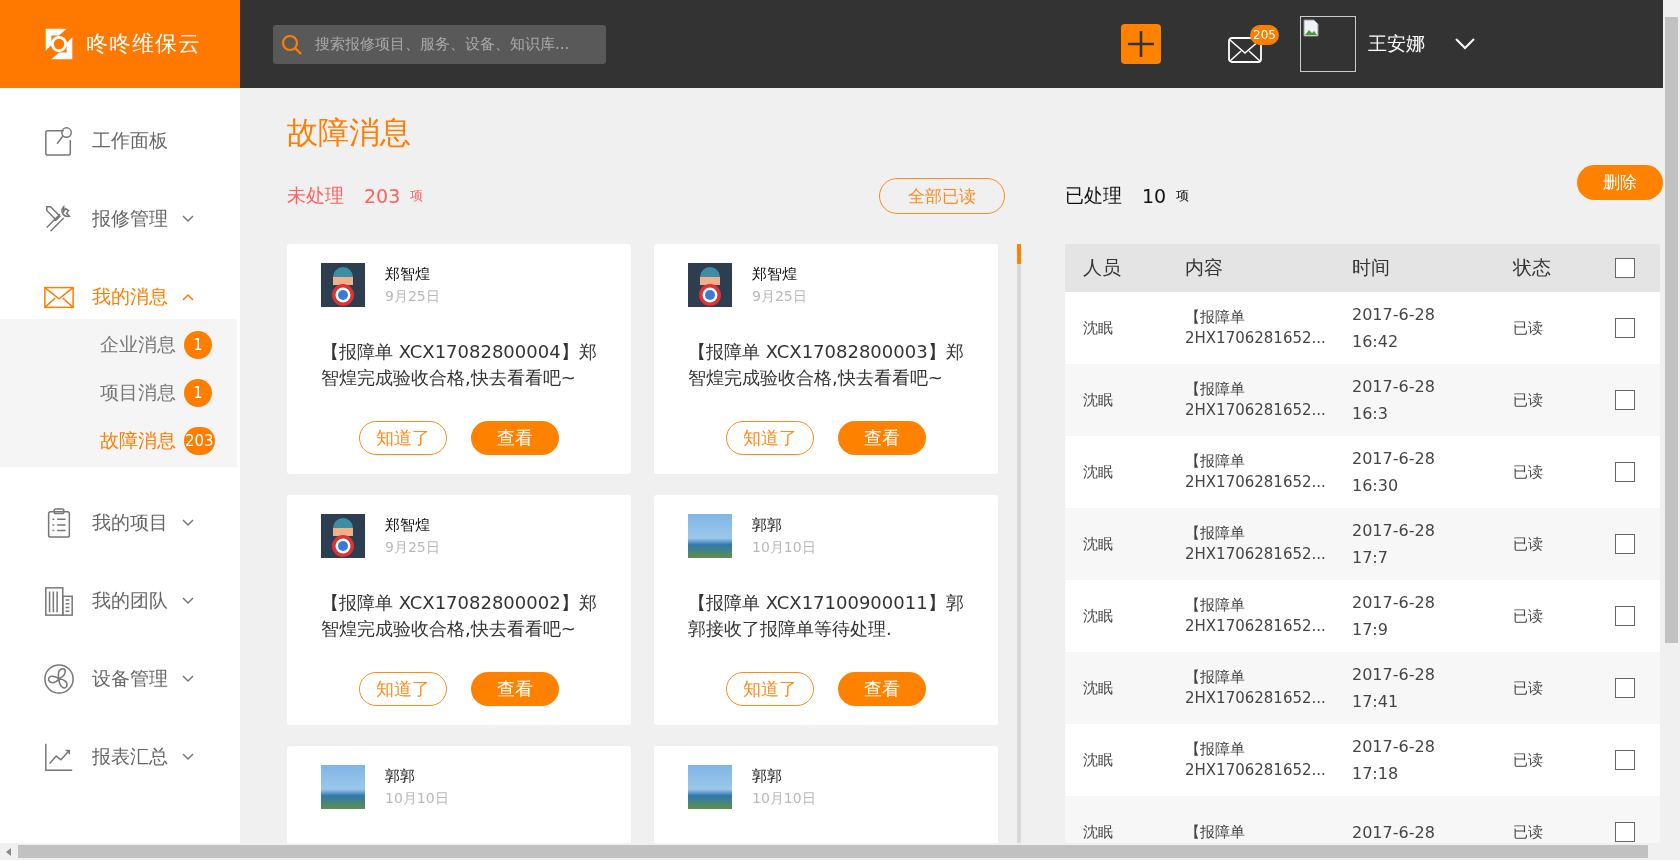 This screenshot has width=1680, height=860. Describe the element at coordinates (1394, 832) in the screenshot. I see `table-cell-text: 2017-6-28` at that location.